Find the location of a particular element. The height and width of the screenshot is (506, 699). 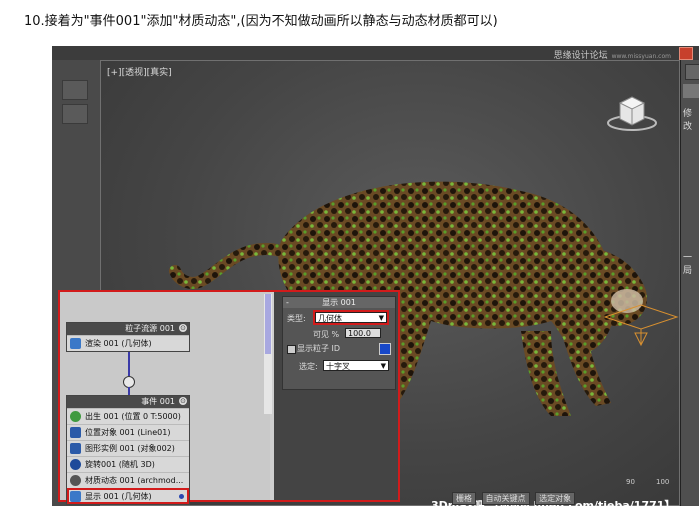

command-panel: 修改 一局 is located at coordinates (689, 283).